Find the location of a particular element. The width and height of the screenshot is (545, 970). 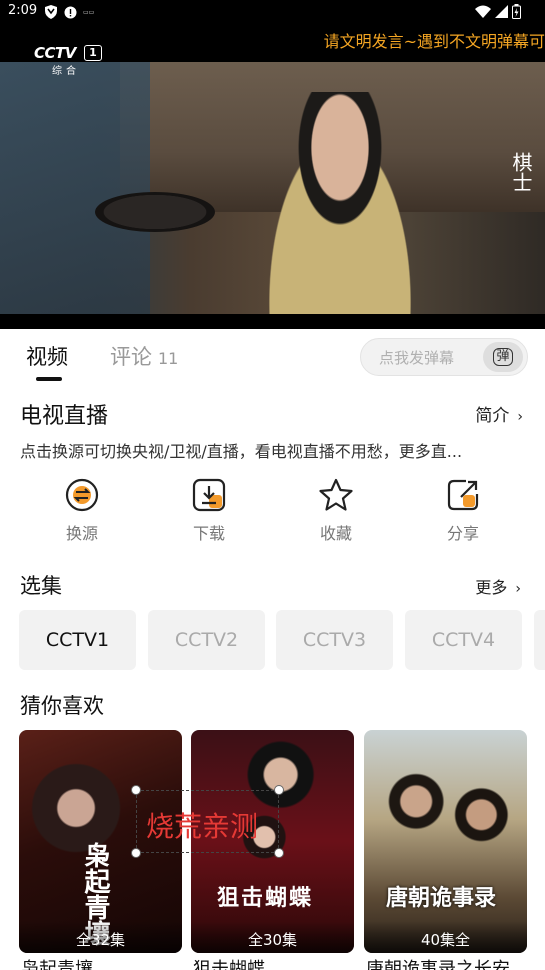

signal-icon is located at coordinates (501, 11).